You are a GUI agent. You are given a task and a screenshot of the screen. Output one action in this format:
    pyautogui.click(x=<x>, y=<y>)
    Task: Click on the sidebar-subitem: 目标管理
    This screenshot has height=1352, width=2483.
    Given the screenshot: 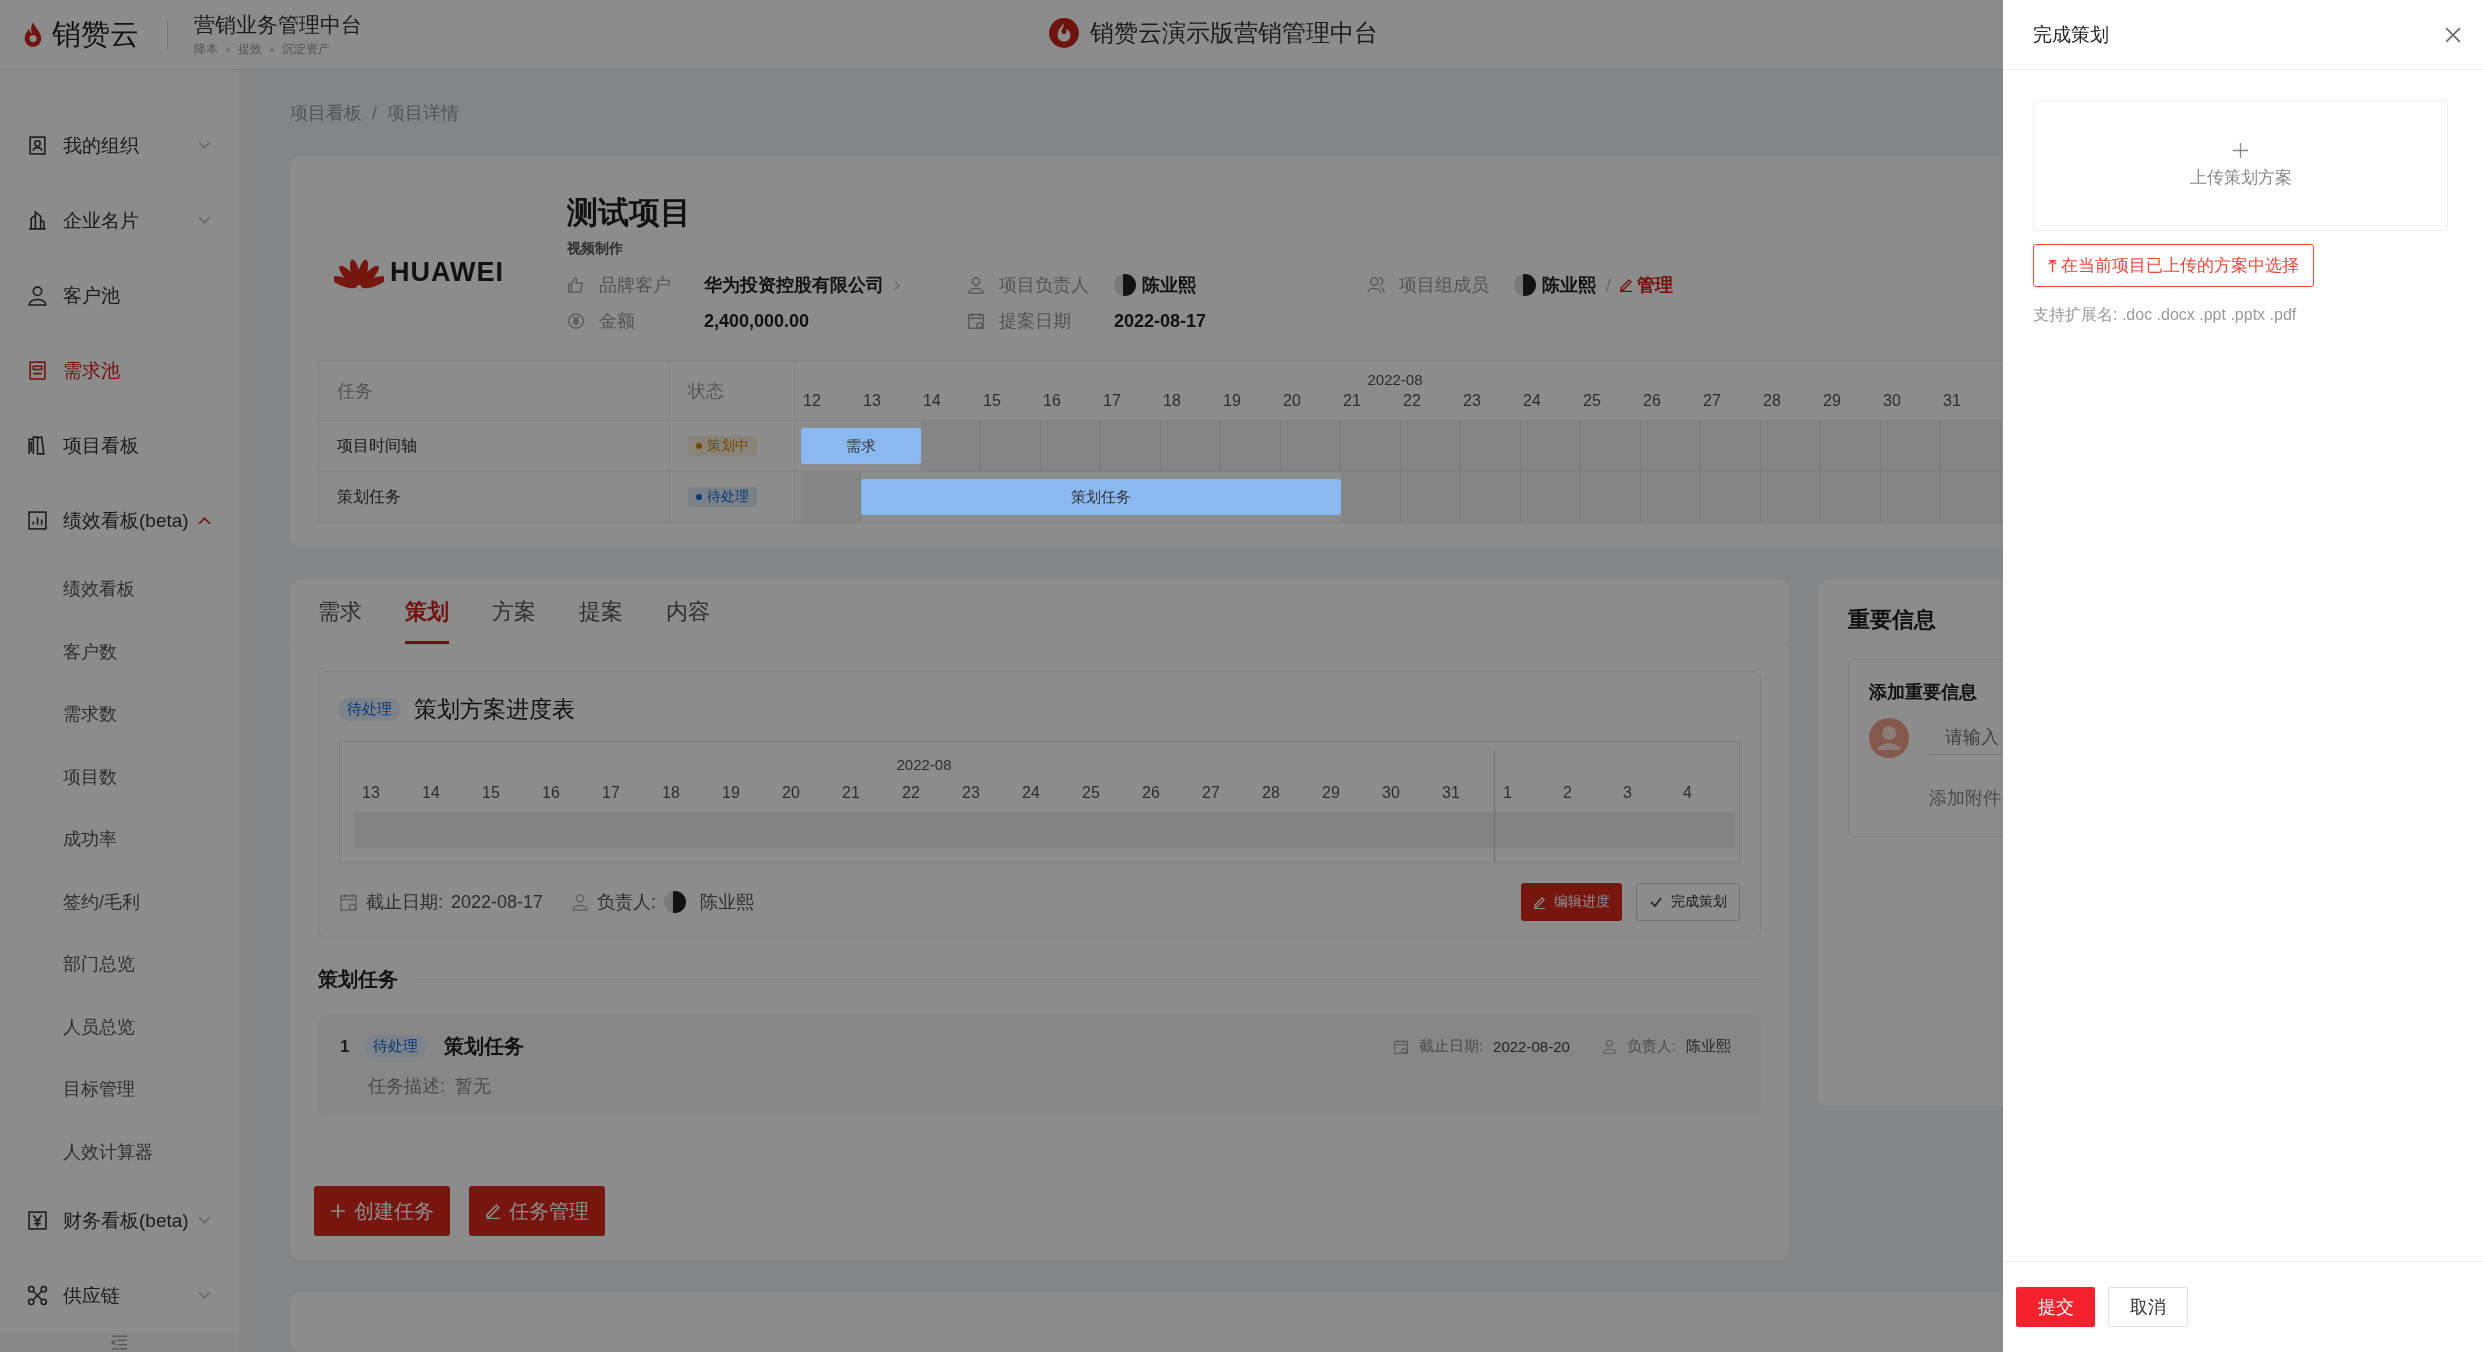 What is the action you would take?
    pyautogui.click(x=119, y=1089)
    